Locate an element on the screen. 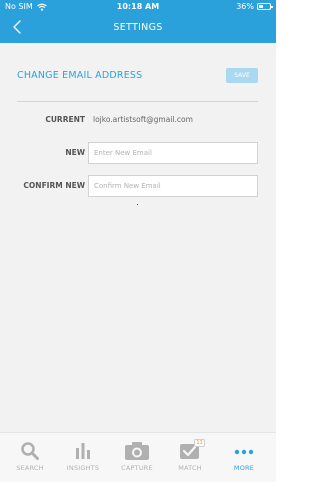 The width and height of the screenshot is (320, 487). tab-match-label: MATCH is located at coordinates (190, 468).